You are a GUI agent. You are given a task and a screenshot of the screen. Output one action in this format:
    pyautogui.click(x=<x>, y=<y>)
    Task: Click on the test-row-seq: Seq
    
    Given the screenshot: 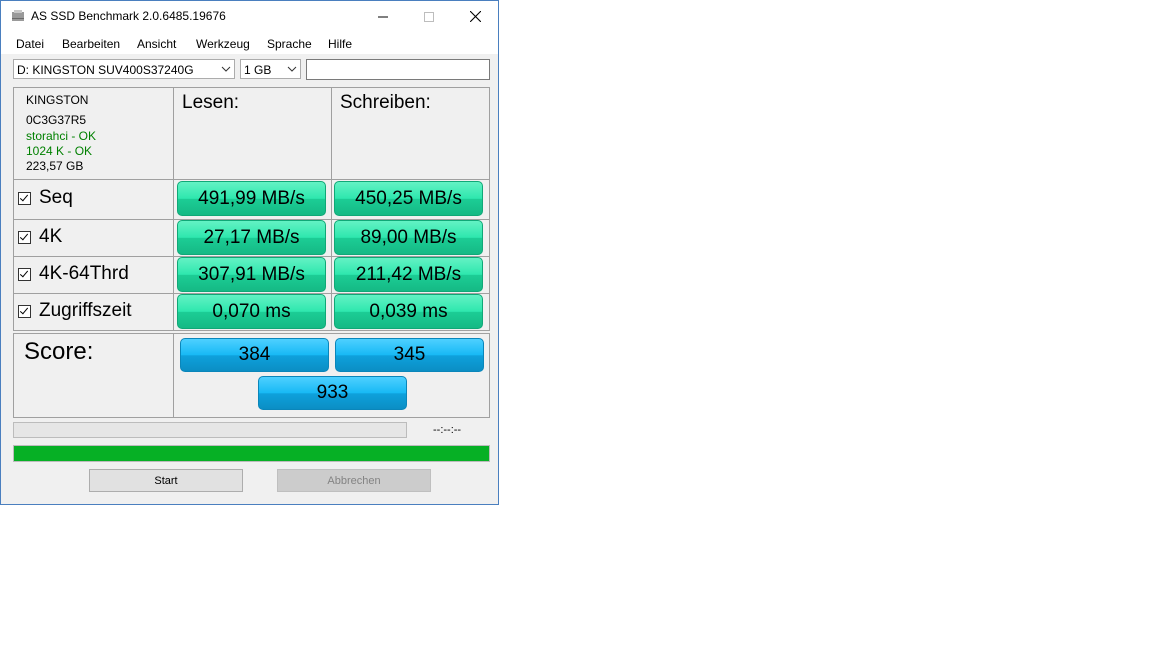 What is the action you would take?
    pyautogui.click(x=93, y=199)
    